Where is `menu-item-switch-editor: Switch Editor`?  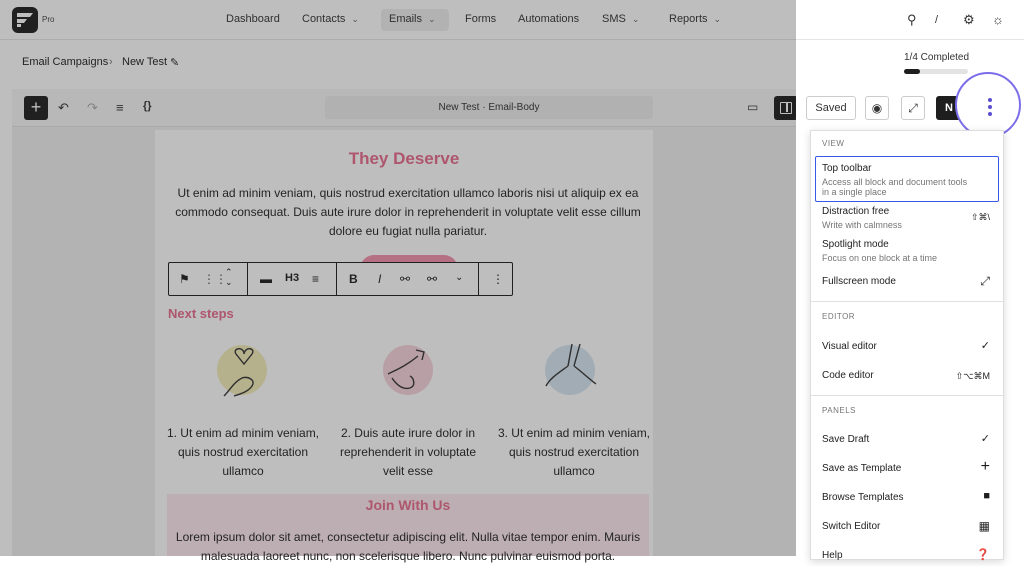
menu-item-switch-editor: Switch Editor is located at coordinates (851, 526).